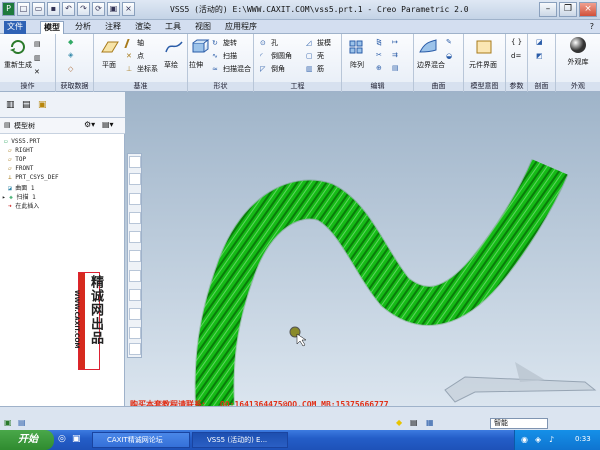 The image size is (600, 450). I want to click on tab-render: 渲染, so click(143, 27).